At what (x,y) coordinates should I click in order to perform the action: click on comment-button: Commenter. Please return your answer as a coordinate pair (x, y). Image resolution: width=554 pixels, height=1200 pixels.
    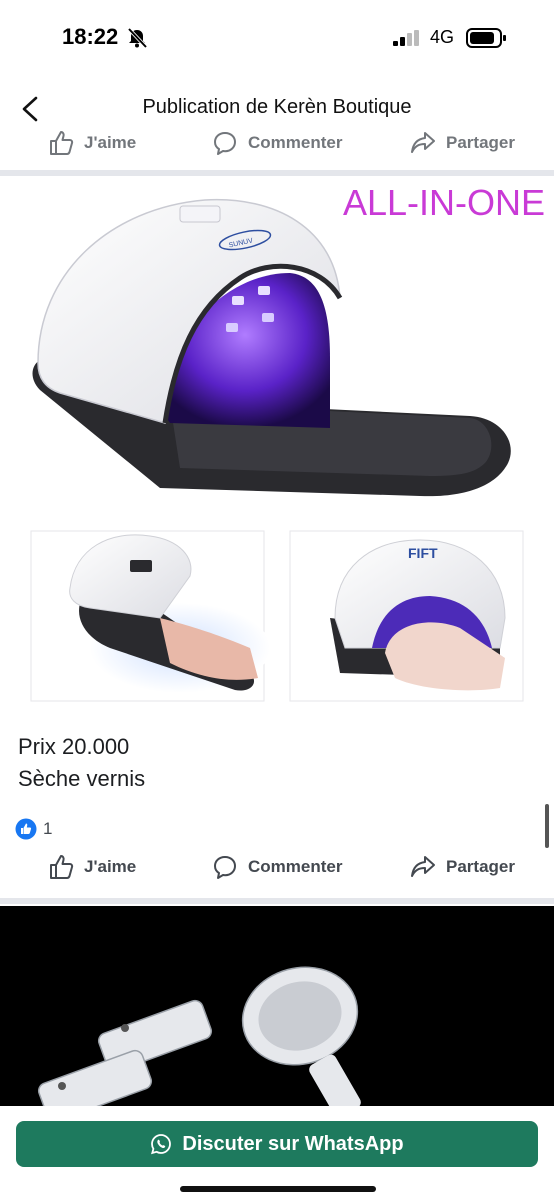
    Looking at the image, I should click on (277, 867).